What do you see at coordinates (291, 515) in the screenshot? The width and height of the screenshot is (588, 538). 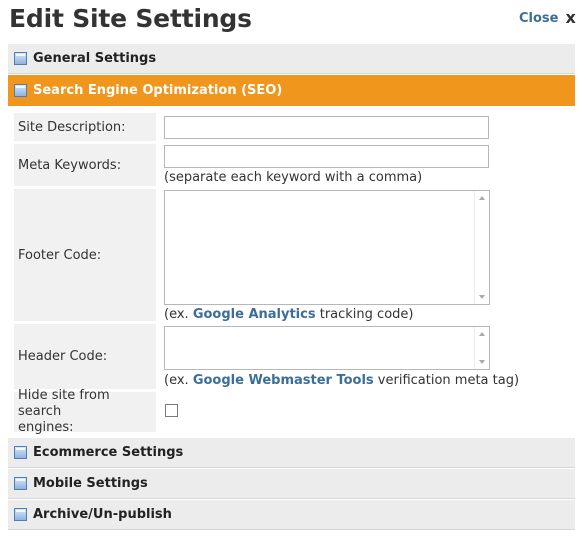 I see `section-archive-unpublish: Archive/Un-publish` at bounding box center [291, 515].